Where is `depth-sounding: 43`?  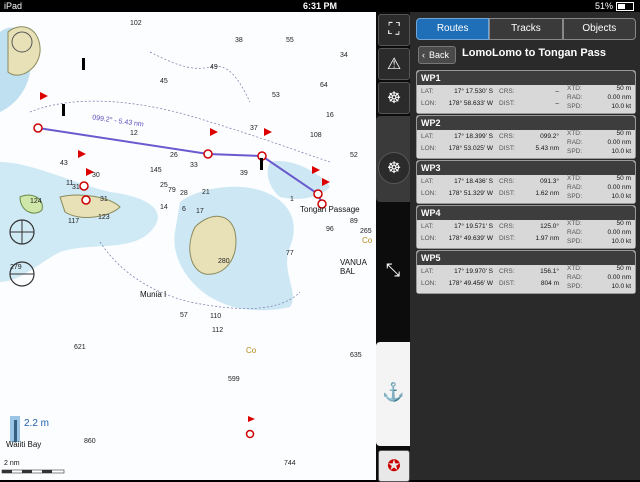 depth-sounding: 43 is located at coordinates (64, 163).